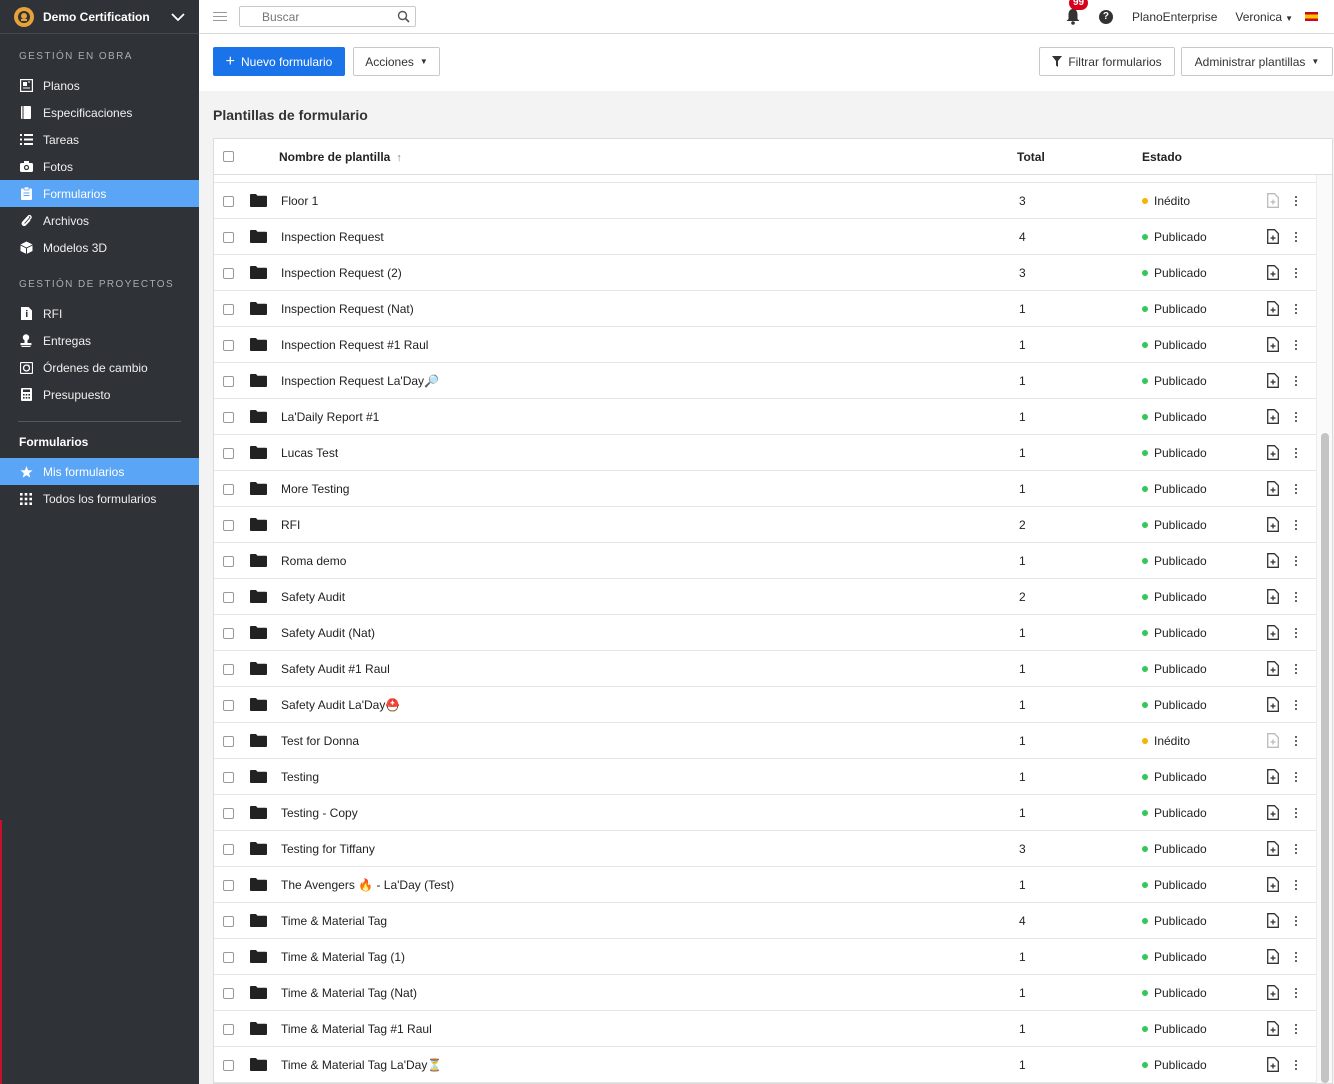 Image resolution: width=1334 pixels, height=1084 pixels. Describe the element at coordinates (1311, 16) in the screenshot. I see `spain-flag-icon` at that location.